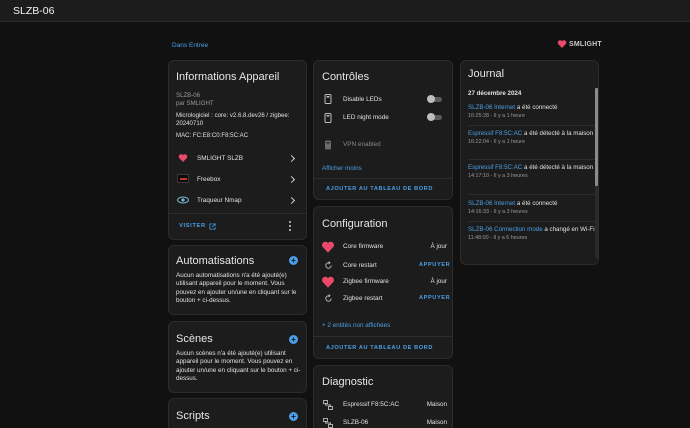 This screenshot has height=428, width=690. Describe the element at coordinates (363, 246) in the screenshot. I see `core-firmware-label: Core firmware` at that location.